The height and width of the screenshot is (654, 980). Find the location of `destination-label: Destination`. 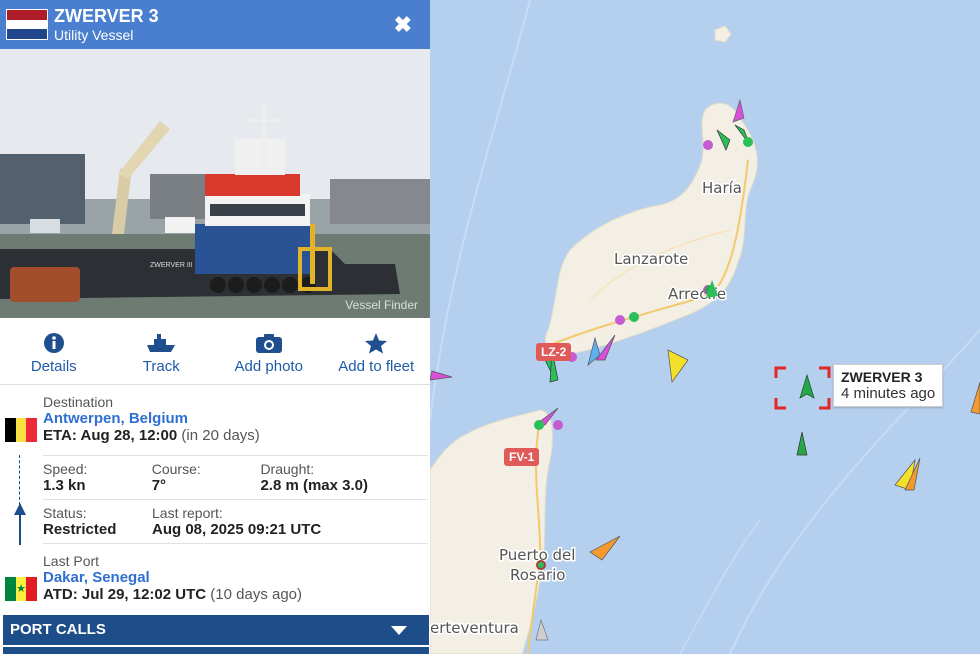

destination-label: Destination is located at coordinates (78, 402).